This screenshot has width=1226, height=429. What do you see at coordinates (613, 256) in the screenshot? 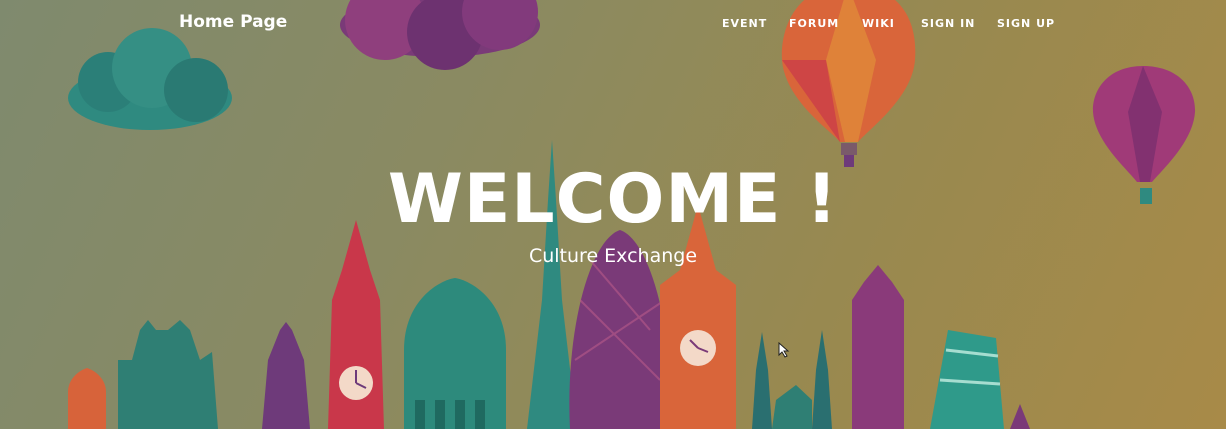
I see `culture-exchange-subtitle: Culture Exchange` at bounding box center [613, 256].